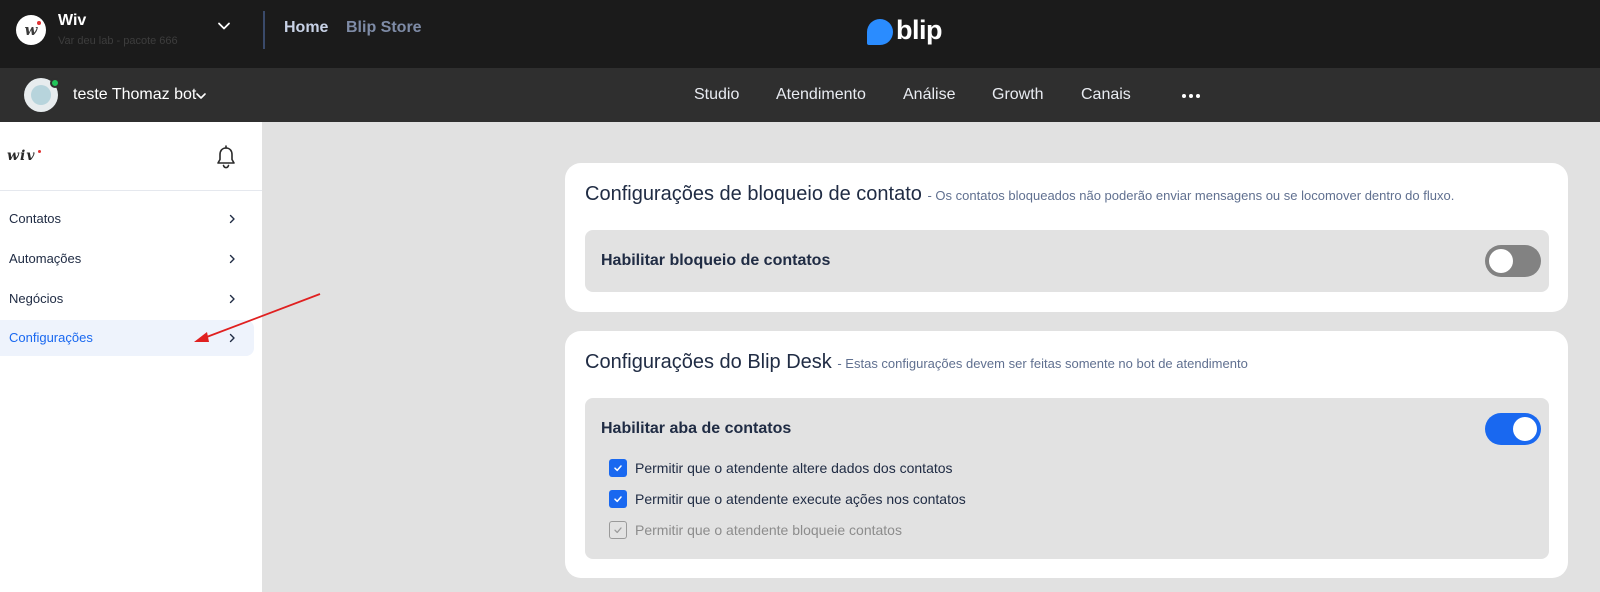 The width and height of the screenshot is (1600, 592). Describe the element at coordinates (127, 259) in the screenshot. I see `sidebar-item-automacoes: Automações` at that location.